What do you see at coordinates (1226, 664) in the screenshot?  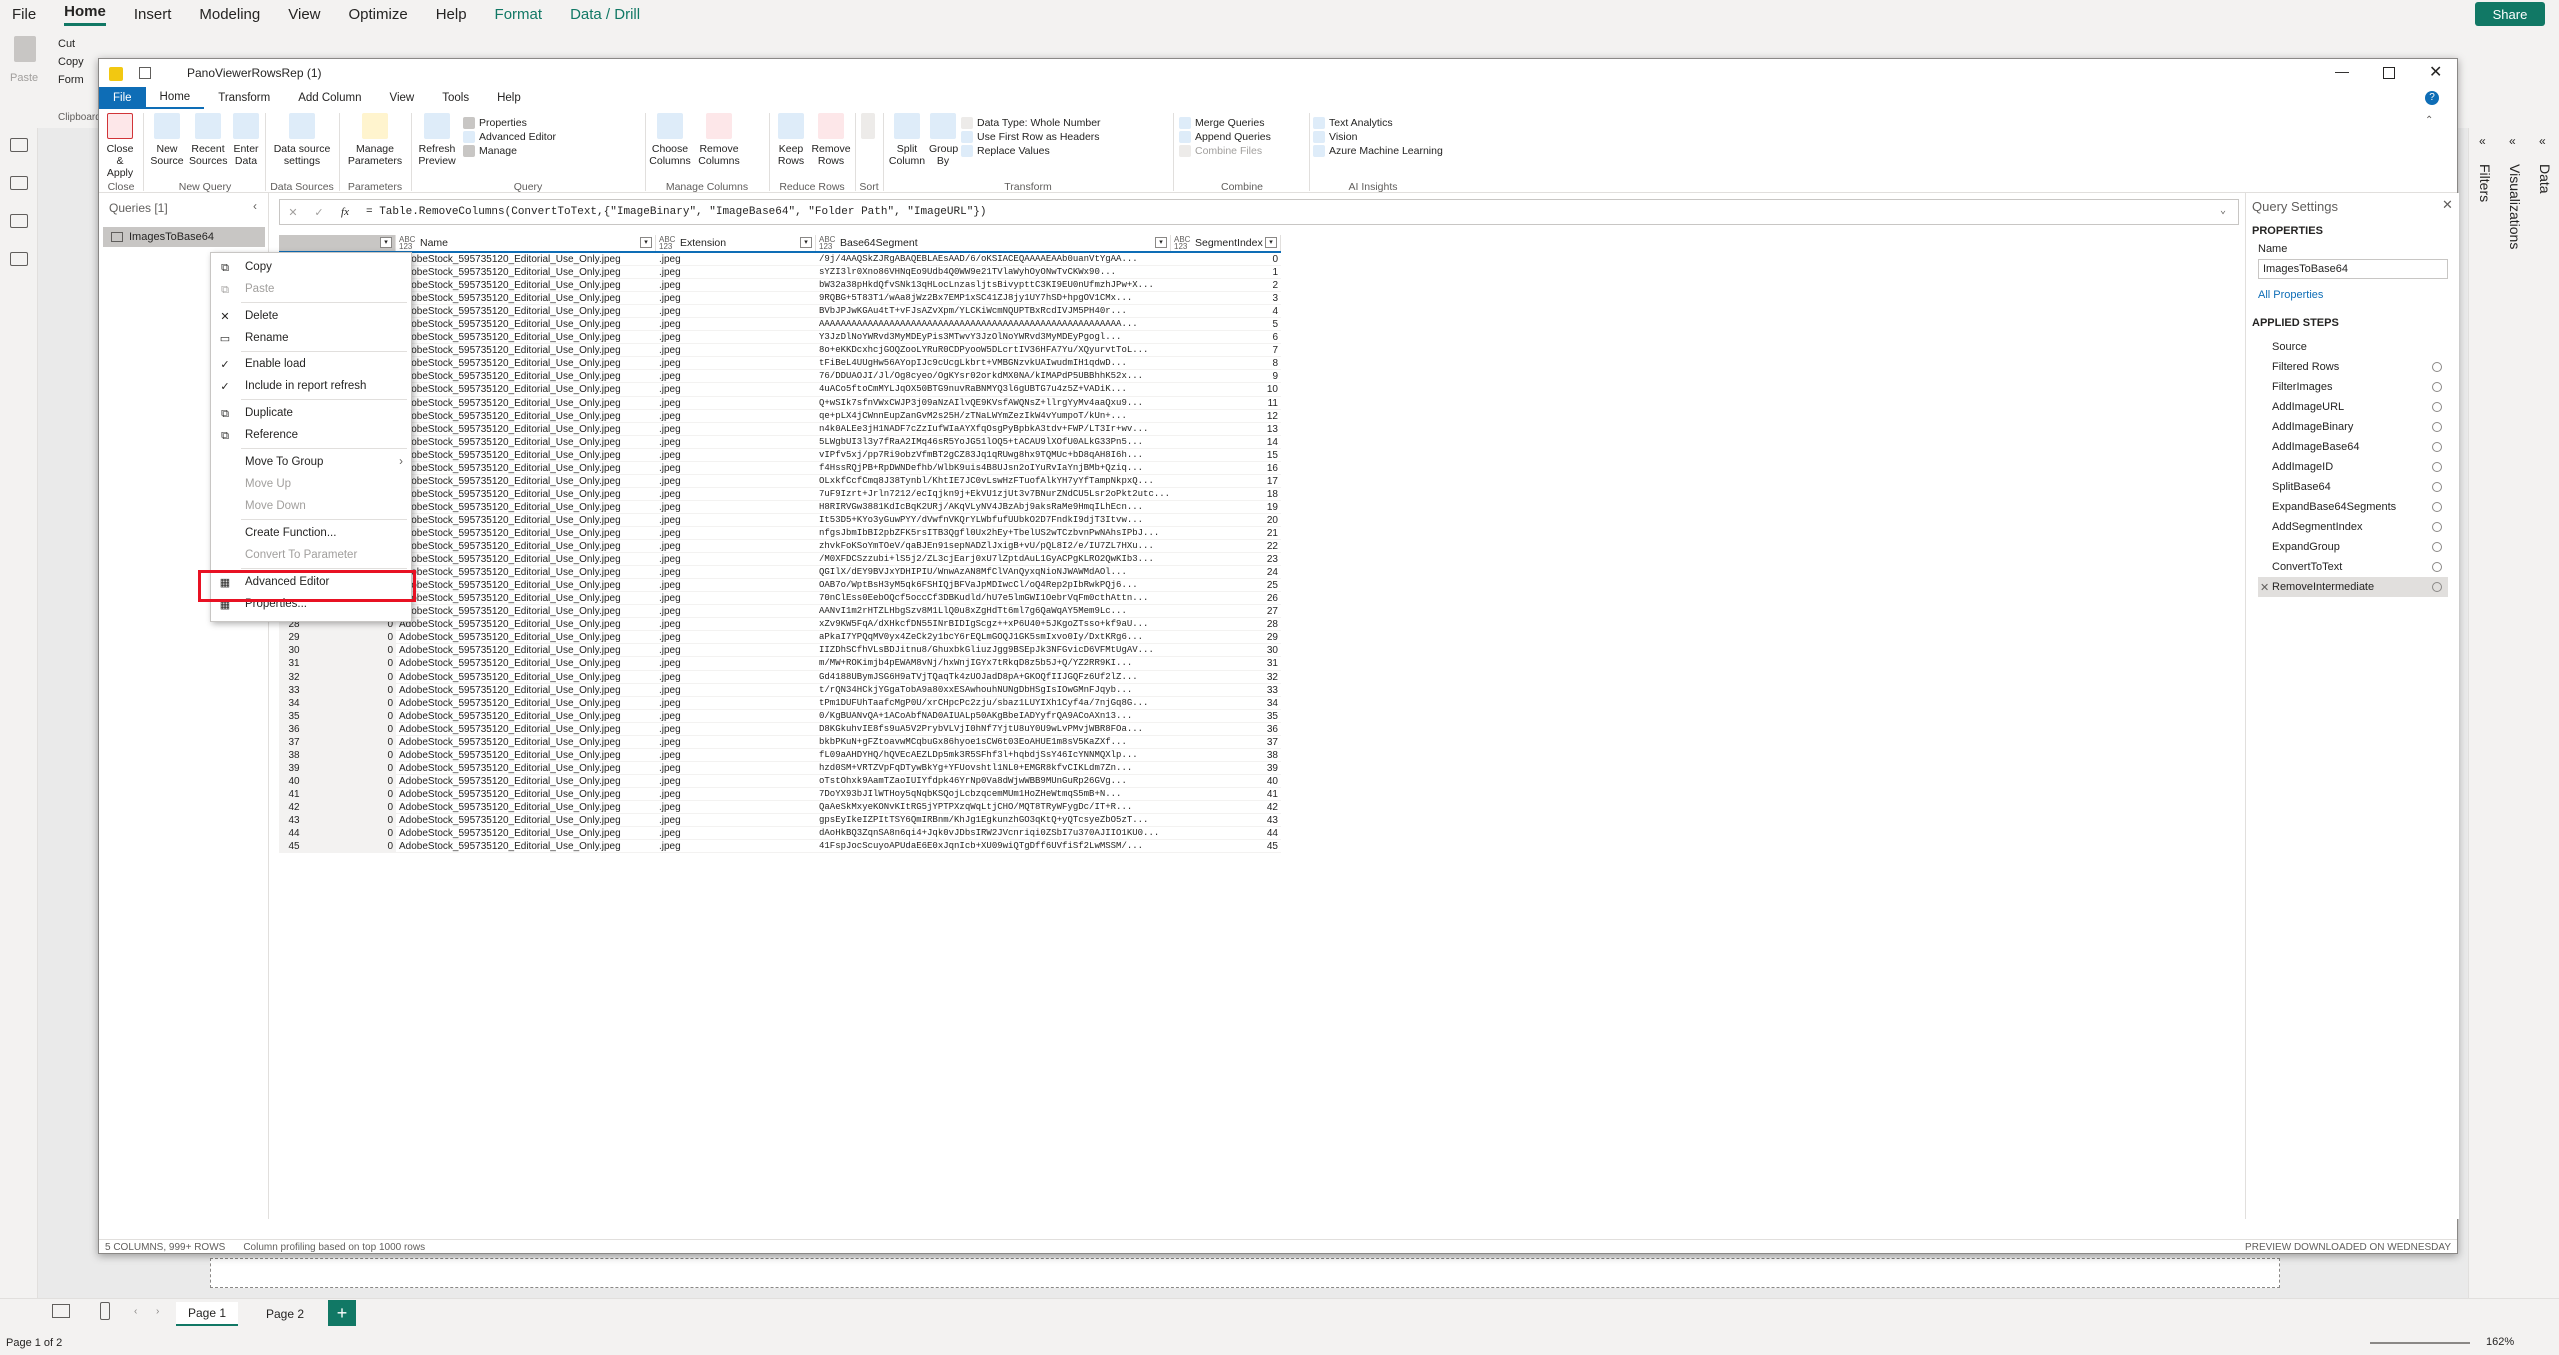 I see `cell-segmentindex: 31` at bounding box center [1226, 664].